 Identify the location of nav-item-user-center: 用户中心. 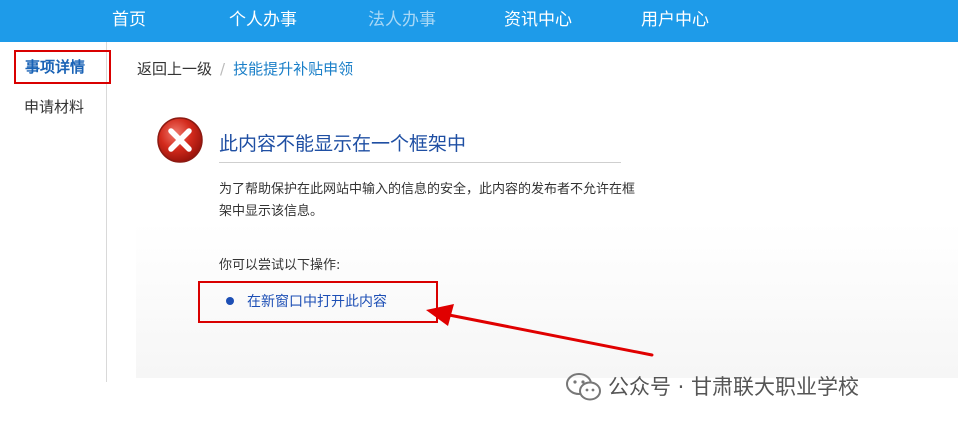
(675, 21).